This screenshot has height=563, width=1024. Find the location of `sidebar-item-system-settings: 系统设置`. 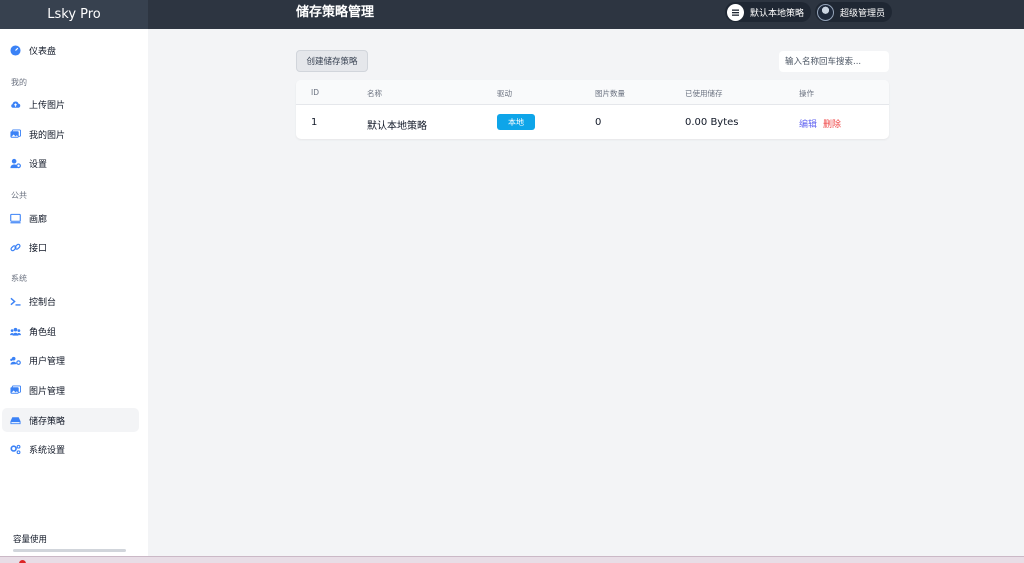

sidebar-item-system-settings: 系统设置 is located at coordinates (70, 449).